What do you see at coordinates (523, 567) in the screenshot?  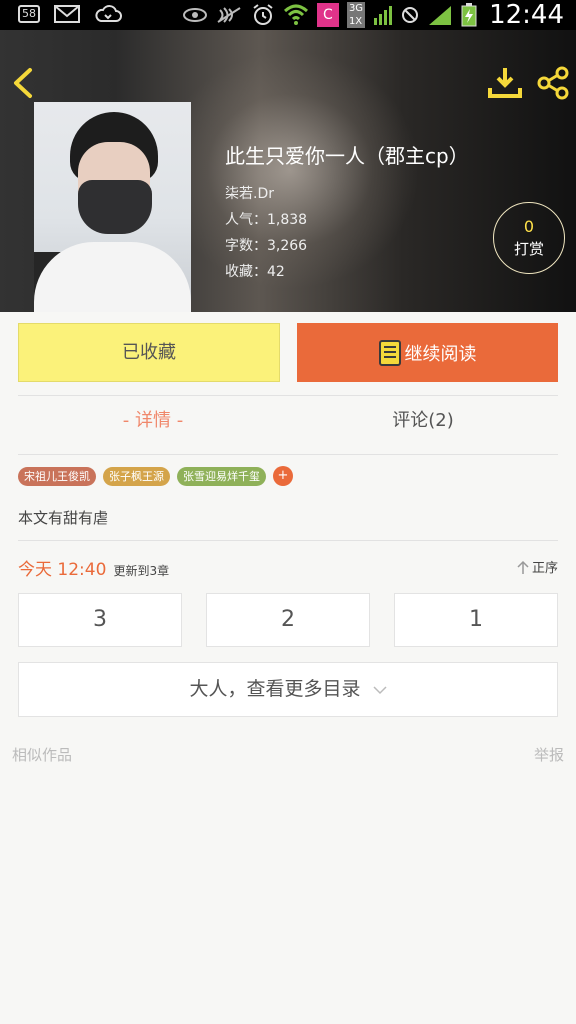 I see `arrow-up-icon` at bounding box center [523, 567].